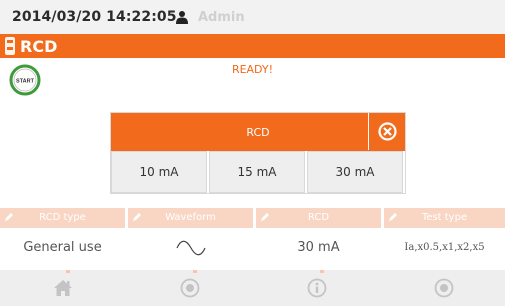 The image size is (505, 306). I want to click on current-options: 10 mA 15 mA 30 mA, so click(258, 172).